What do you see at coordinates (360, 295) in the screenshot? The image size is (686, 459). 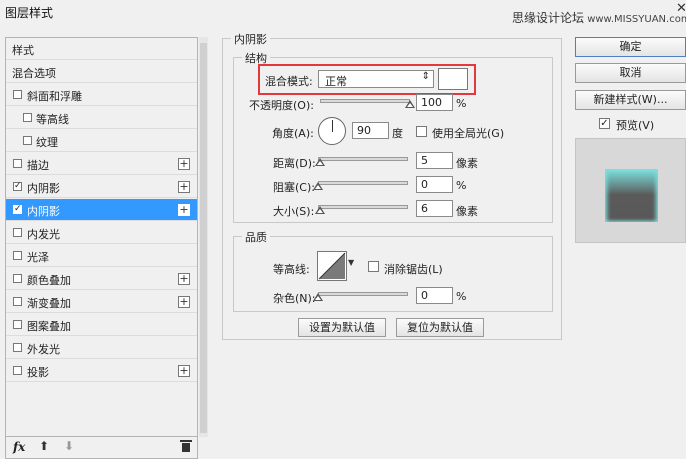 I see `noise-slider` at bounding box center [360, 295].